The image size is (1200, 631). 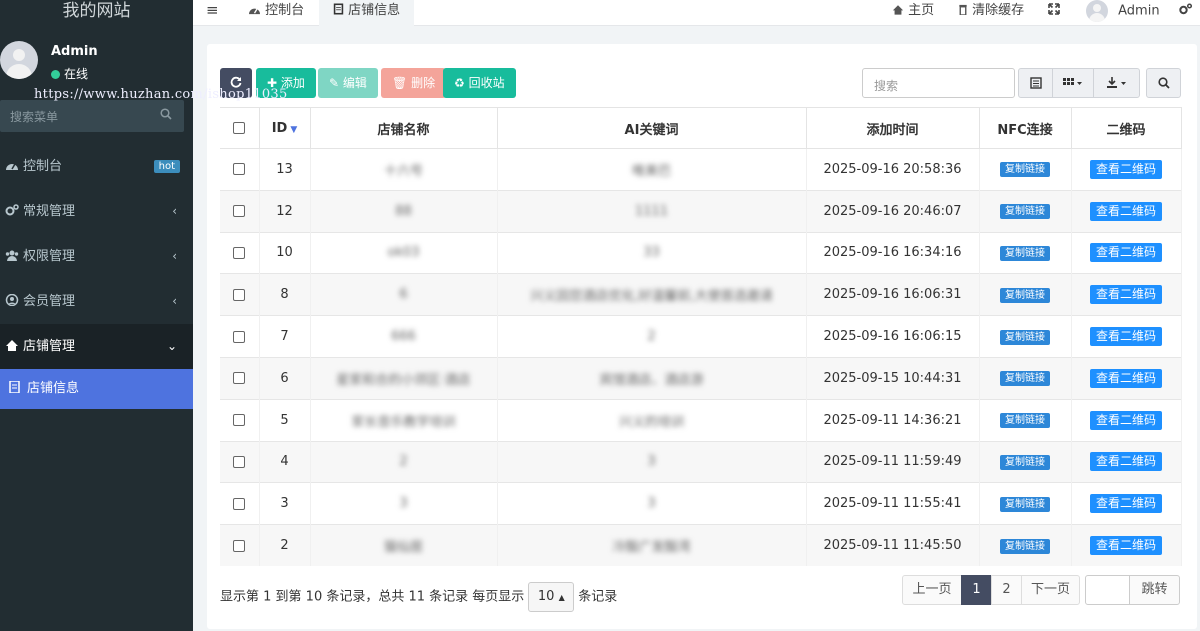 I want to click on edit-button: ✎ 编辑, so click(x=348, y=83).